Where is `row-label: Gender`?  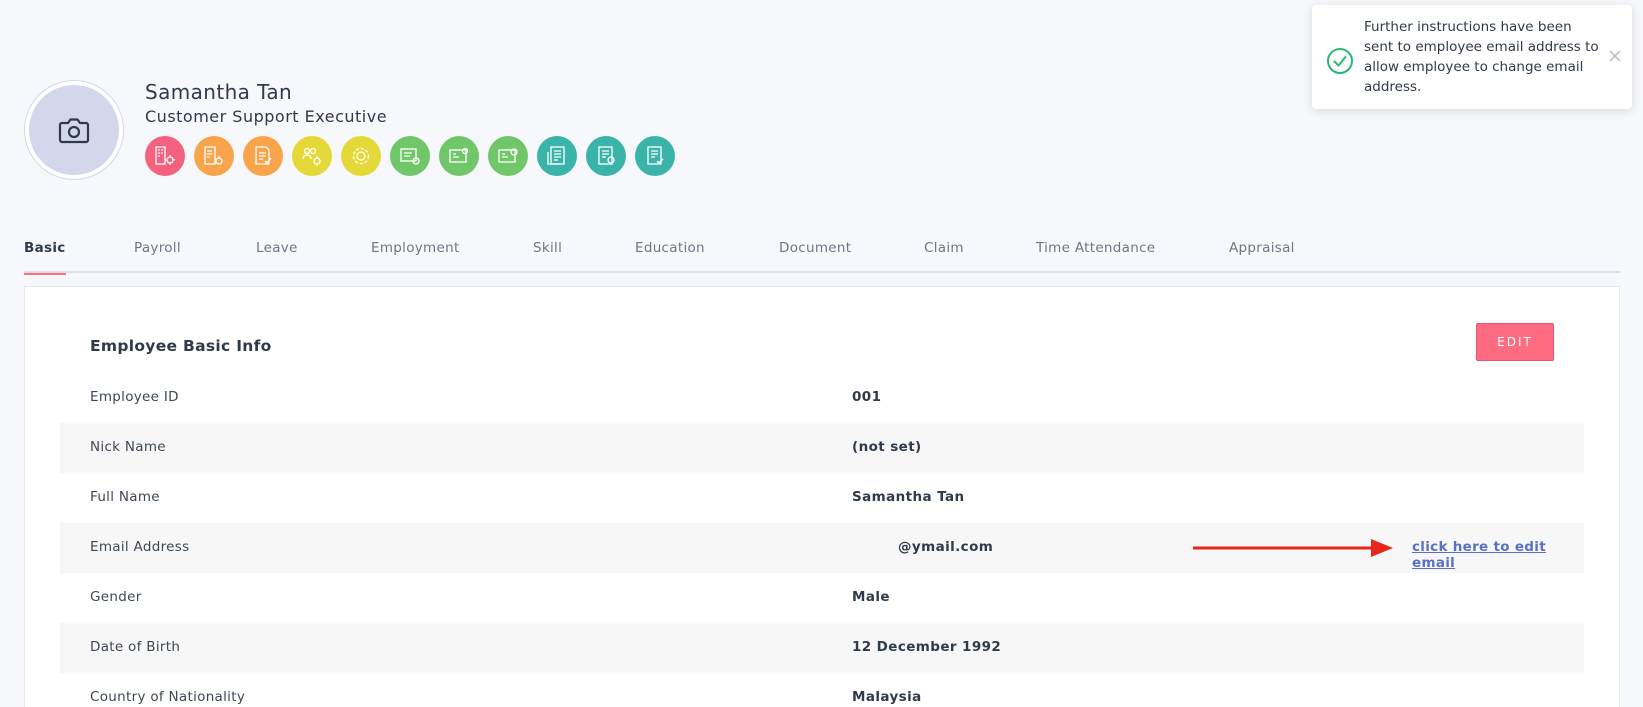 row-label: Gender is located at coordinates (116, 597).